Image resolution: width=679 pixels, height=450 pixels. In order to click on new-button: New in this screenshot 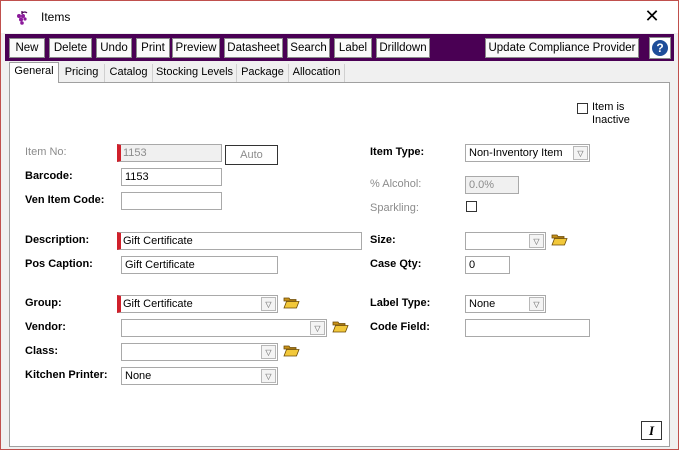, I will do `click(27, 48)`.